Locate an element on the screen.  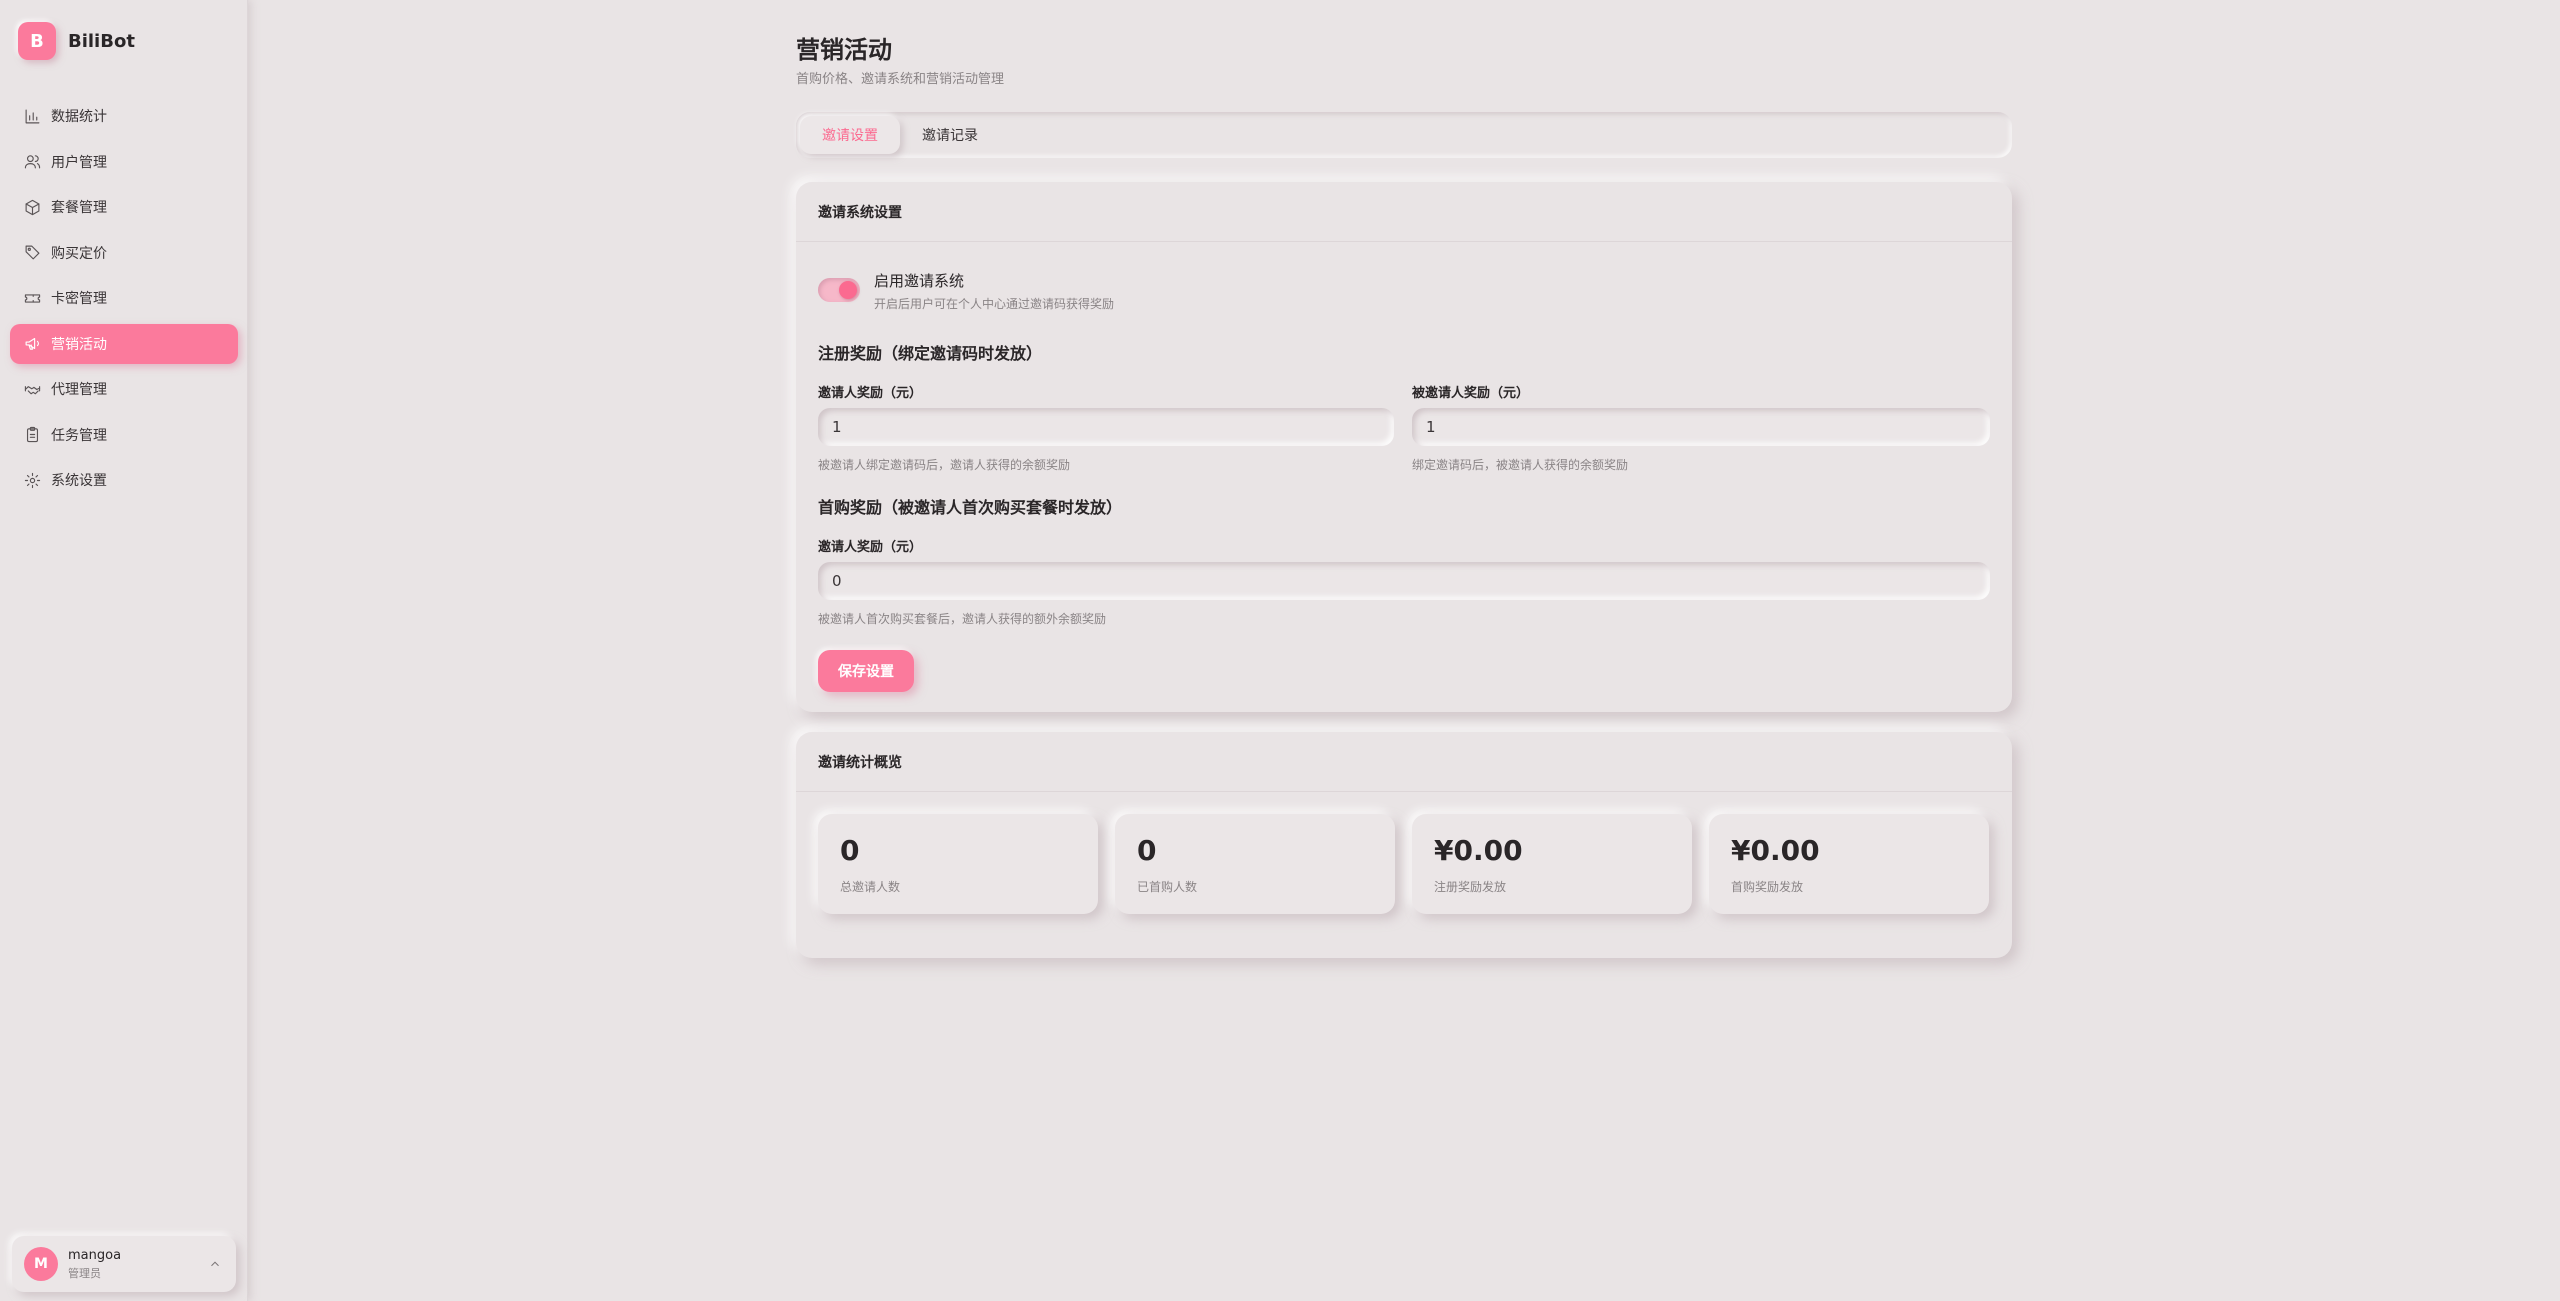
stat-label: 总邀请人数 is located at coordinates (870, 887).